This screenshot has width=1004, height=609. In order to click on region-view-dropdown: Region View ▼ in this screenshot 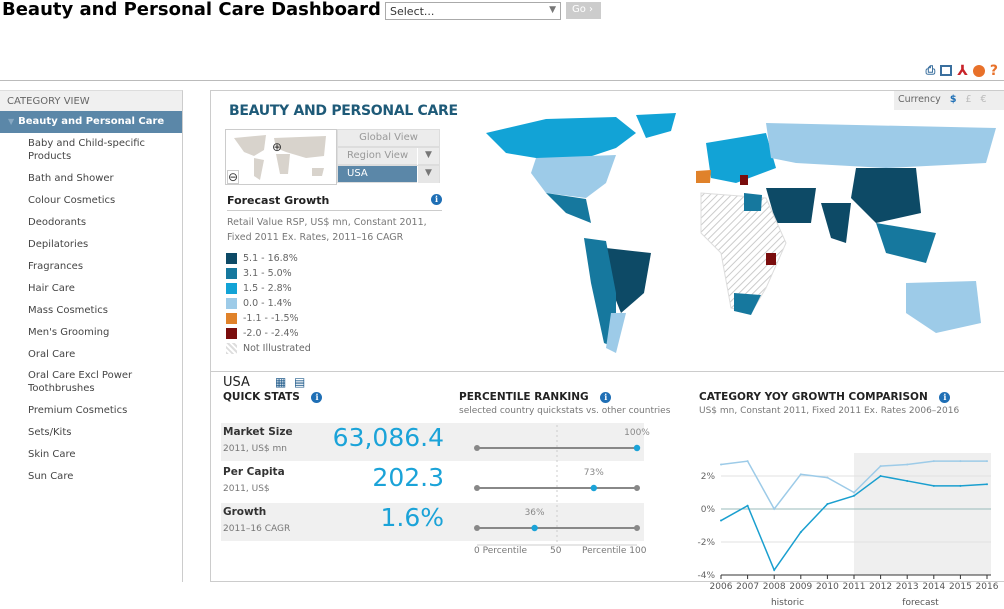, I will do `click(388, 156)`.